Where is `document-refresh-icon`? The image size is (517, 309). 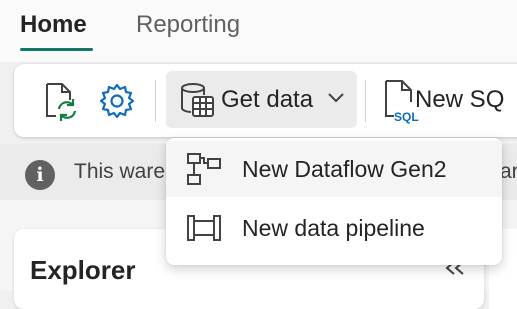 document-refresh-icon is located at coordinates (61, 102).